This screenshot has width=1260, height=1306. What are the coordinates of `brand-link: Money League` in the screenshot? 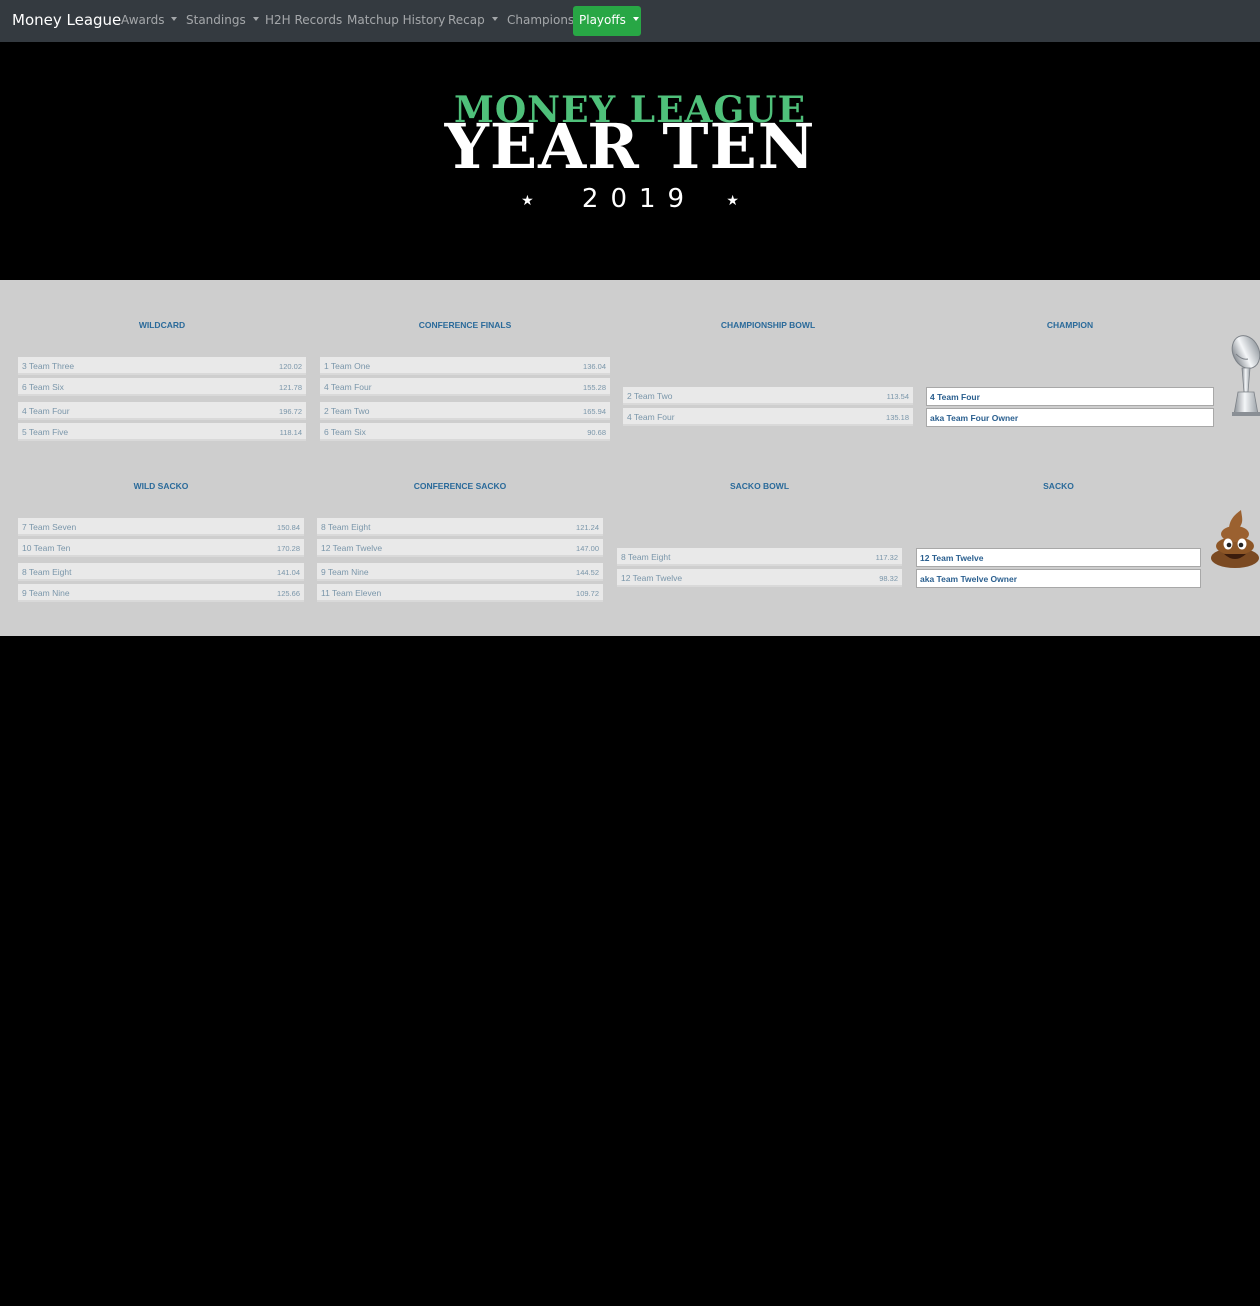 It's located at (66, 20).